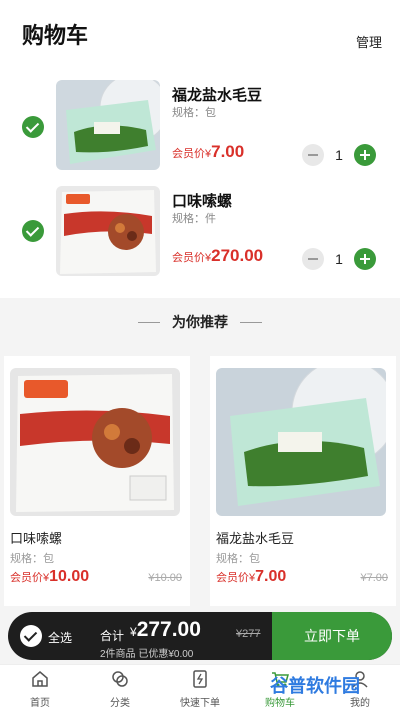  Describe the element at coordinates (194, 113) in the screenshot. I see `item-spec: 规格：包` at that location.